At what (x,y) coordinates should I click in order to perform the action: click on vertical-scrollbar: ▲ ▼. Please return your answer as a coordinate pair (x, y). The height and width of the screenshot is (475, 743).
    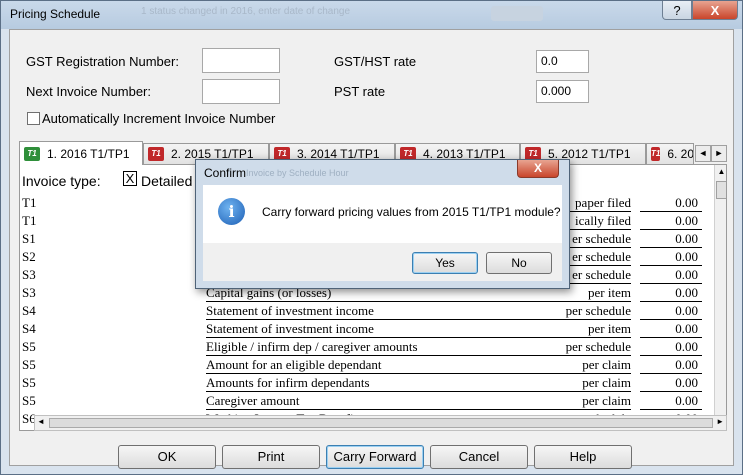
    Looking at the image, I should click on (720, 297).